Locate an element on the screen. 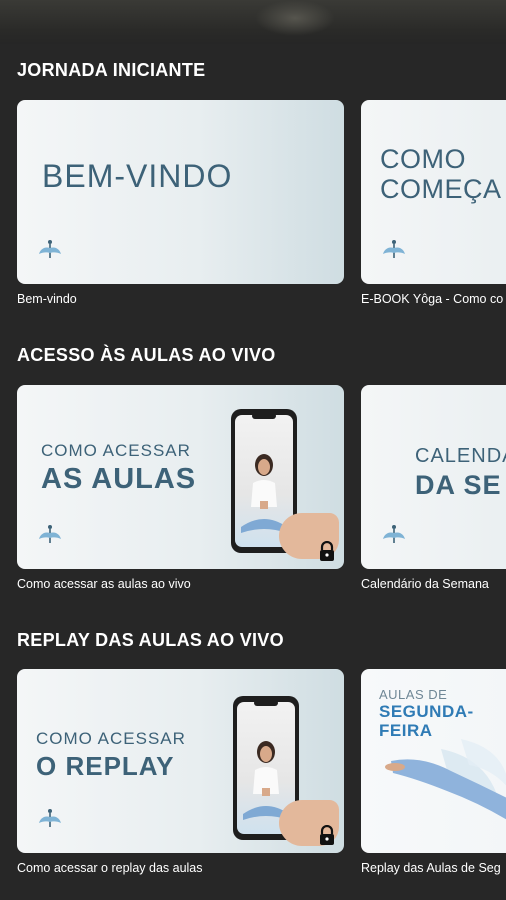 This screenshot has width=506, height=900. content-card: COMO ACESSAR AS AULAS is located at coordinates (180, 477).